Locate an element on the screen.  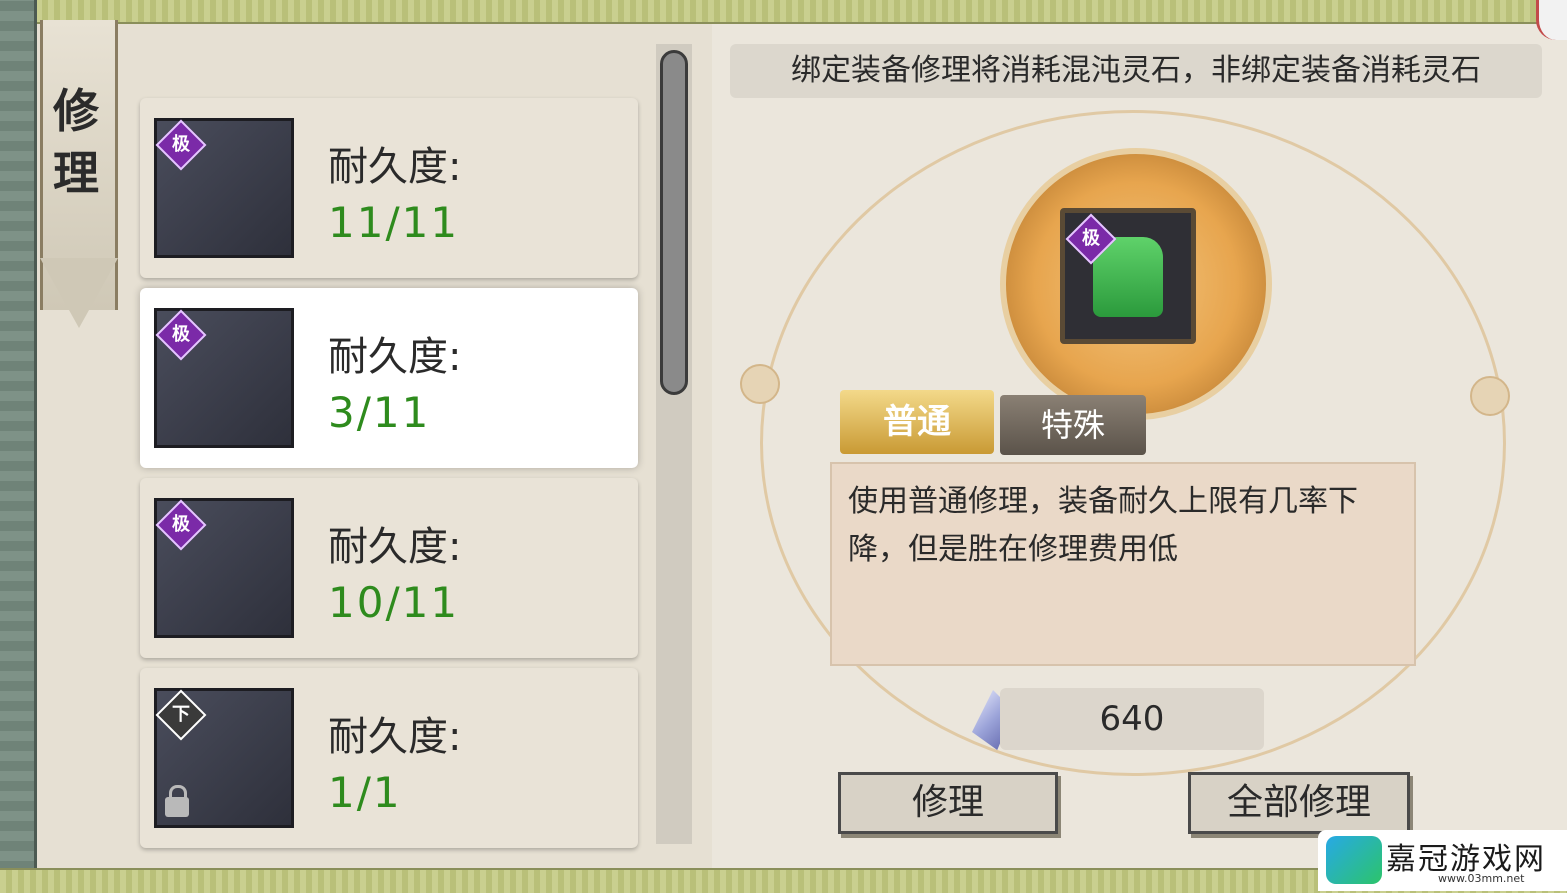
left-border is located at coordinates (18, 445).